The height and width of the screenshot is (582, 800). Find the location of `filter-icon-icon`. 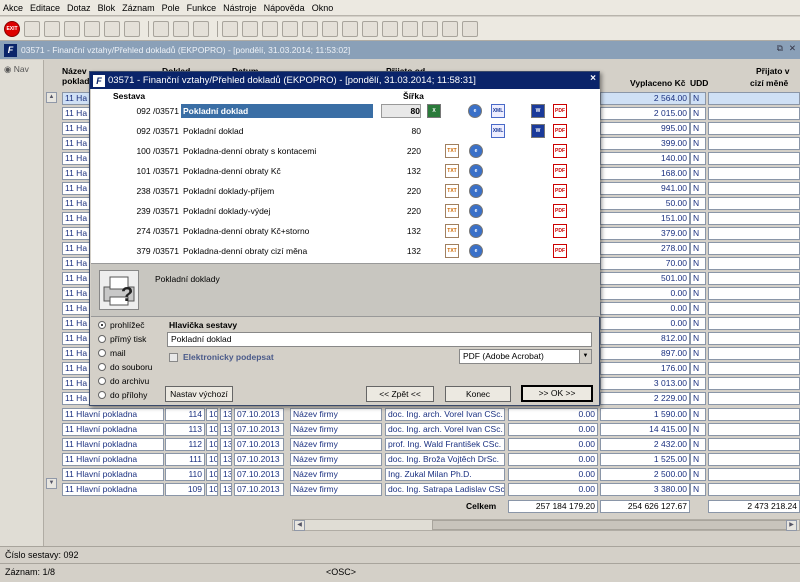

filter-icon-icon is located at coordinates (132, 28).